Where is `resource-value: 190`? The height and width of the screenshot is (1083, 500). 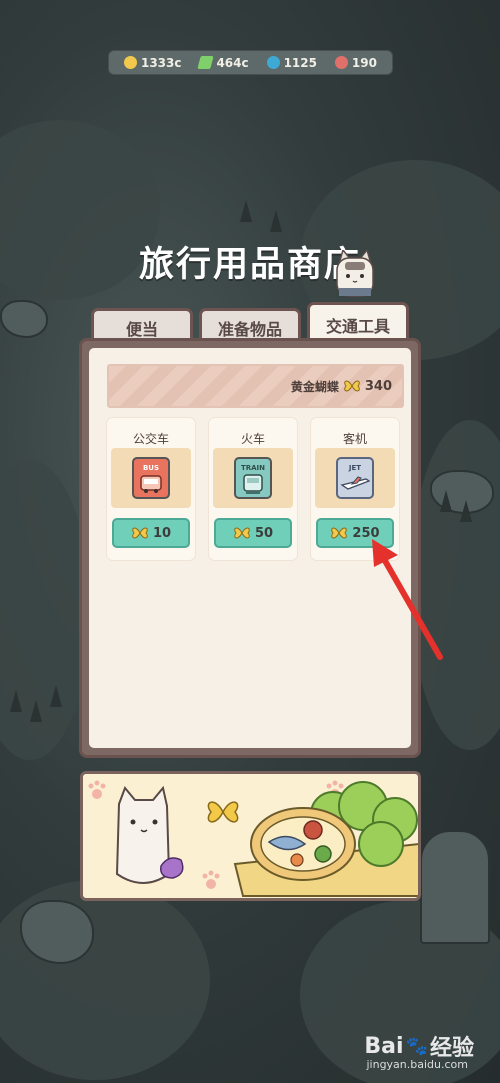
resource-value: 190 is located at coordinates (364, 62).